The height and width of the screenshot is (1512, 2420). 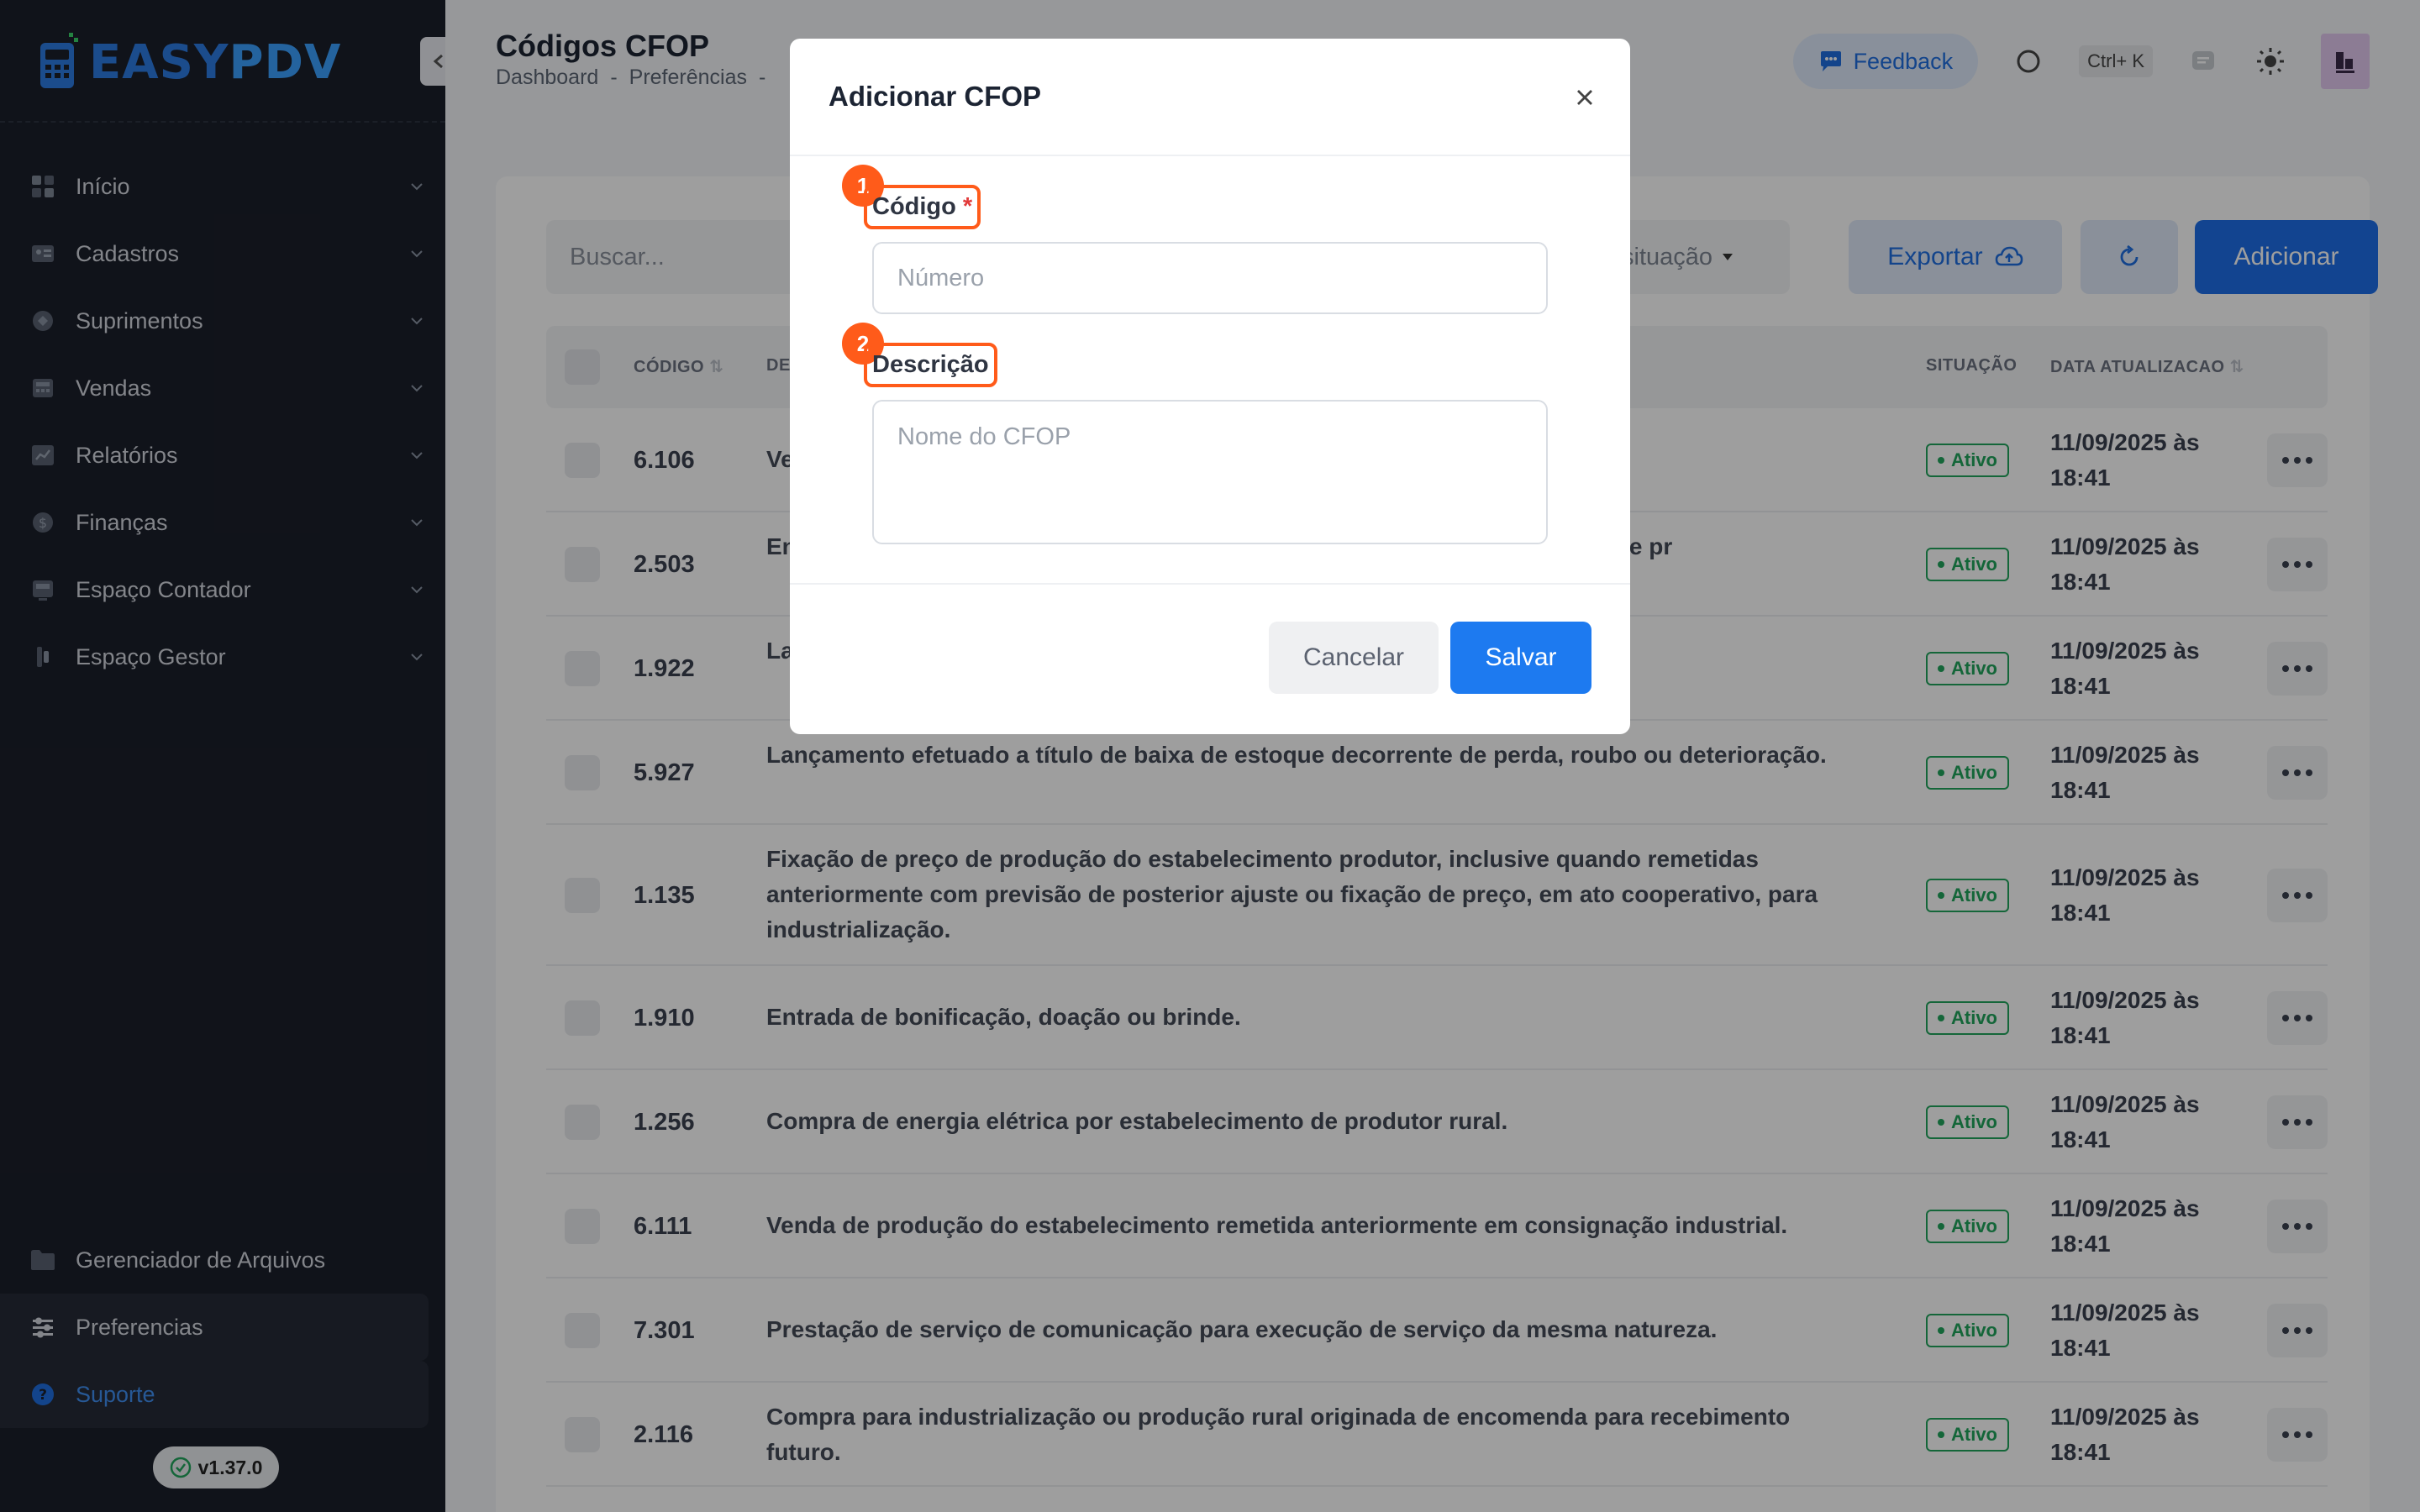 What do you see at coordinates (1210, 97) in the screenshot?
I see `modal-header: Adicionar CFOP` at bounding box center [1210, 97].